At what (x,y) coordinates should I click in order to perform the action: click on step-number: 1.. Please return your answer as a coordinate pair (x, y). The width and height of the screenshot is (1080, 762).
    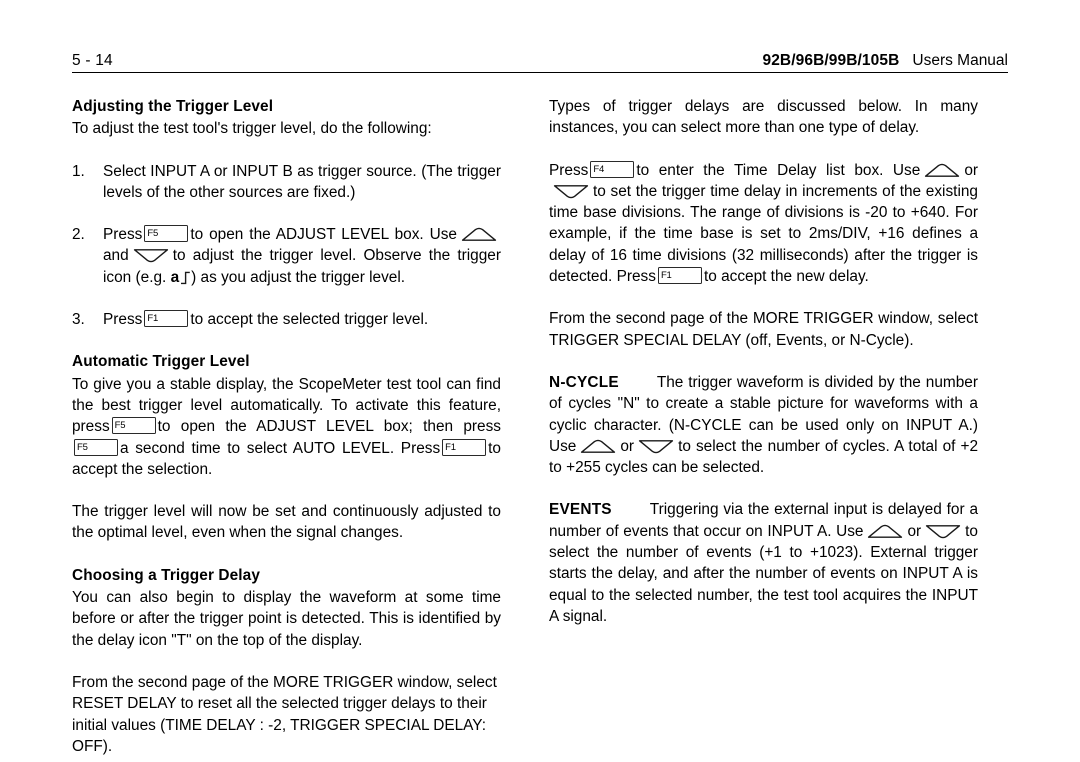
    Looking at the image, I should click on (78, 171).